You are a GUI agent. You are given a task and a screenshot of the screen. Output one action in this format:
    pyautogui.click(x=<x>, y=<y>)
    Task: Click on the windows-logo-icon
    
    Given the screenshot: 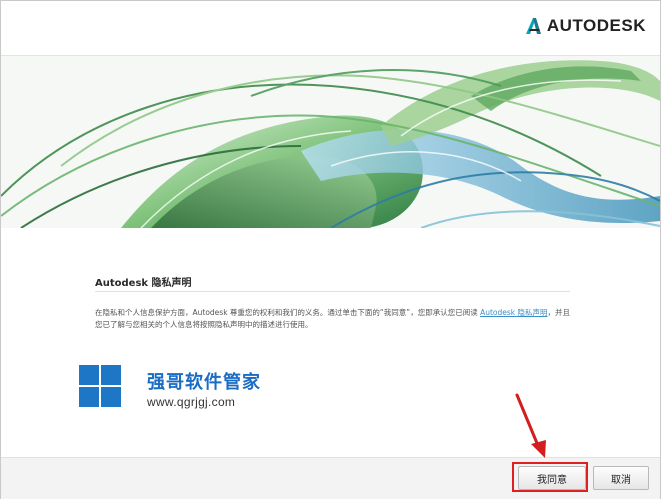 What is the action you would take?
    pyautogui.click(x=100, y=386)
    